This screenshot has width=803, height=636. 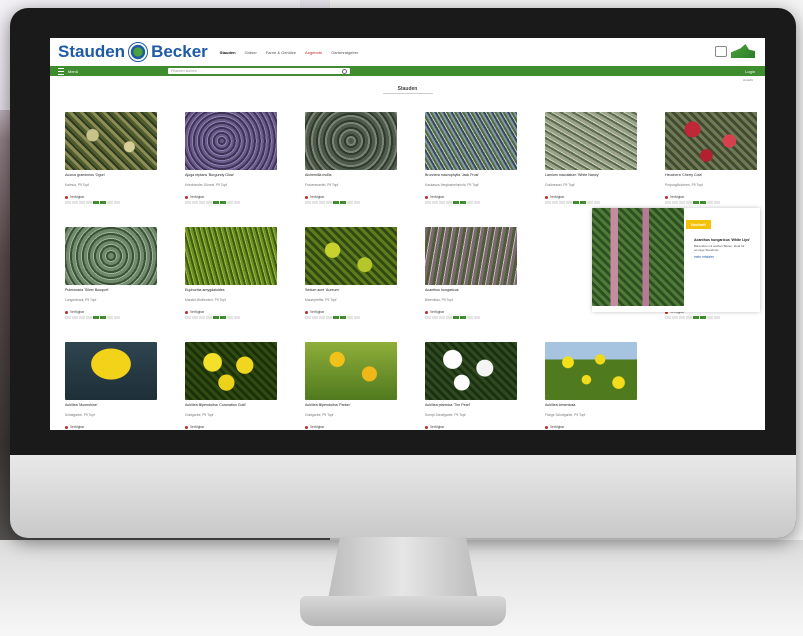 What do you see at coordinates (351, 292) in the screenshot?
I see `product-name: Sedum acre 'Aureum'` at bounding box center [351, 292].